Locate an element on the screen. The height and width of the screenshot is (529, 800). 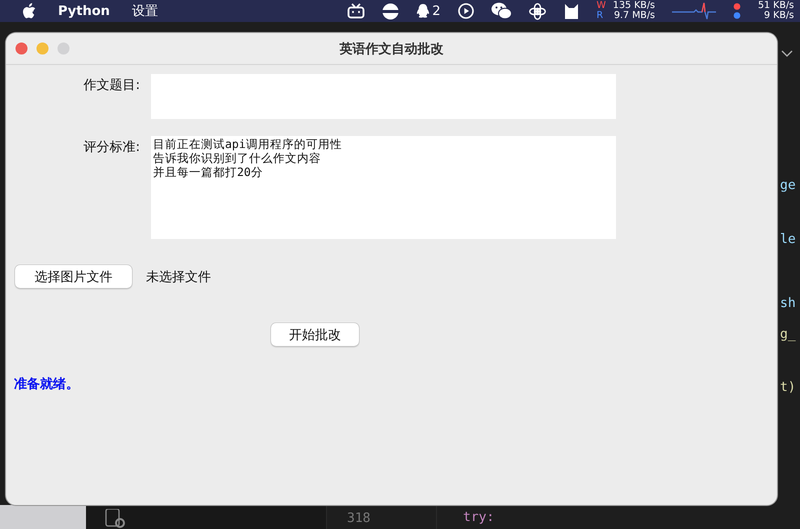
chevron-icon is located at coordinates (787, 54).